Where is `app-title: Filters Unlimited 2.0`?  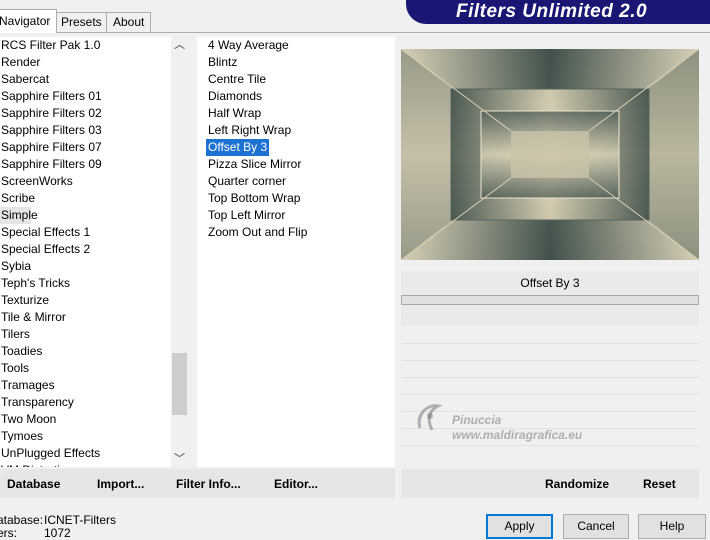
app-title: Filters Unlimited 2.0 is located at coordinates (552, 11).